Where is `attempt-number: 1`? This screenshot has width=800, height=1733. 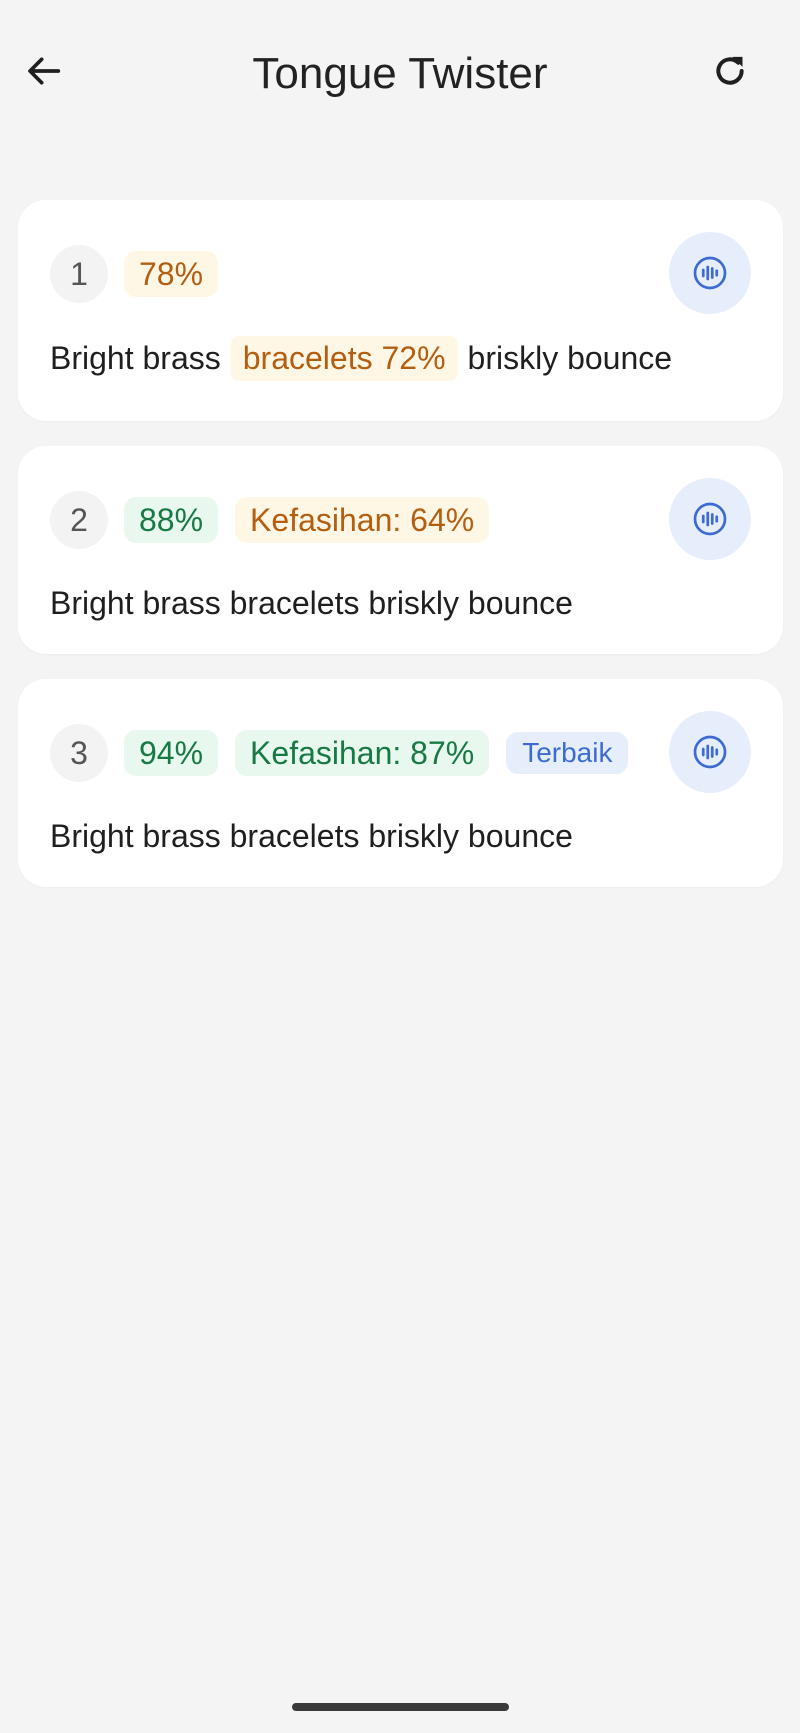
attempt-number: 1 is located at coordinates (79, 274).